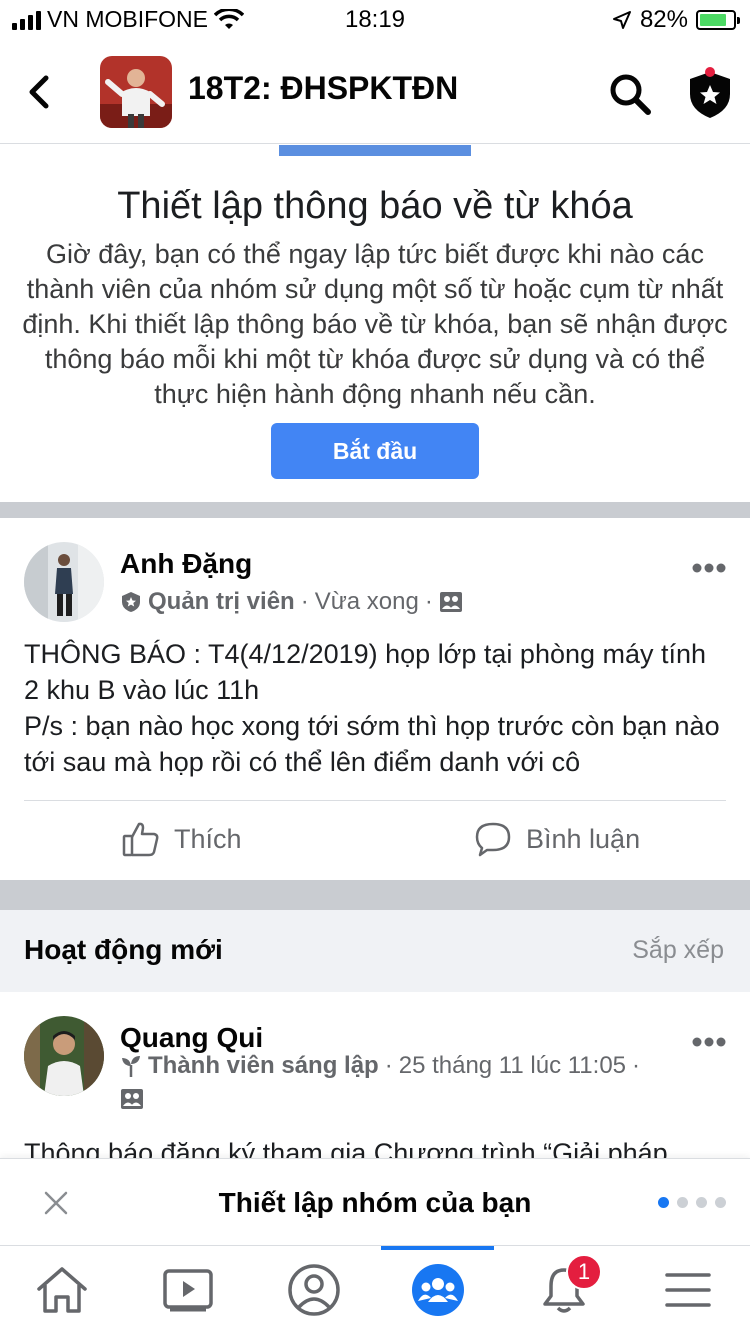  I want to click on groups-icon, so click(438, 1290).